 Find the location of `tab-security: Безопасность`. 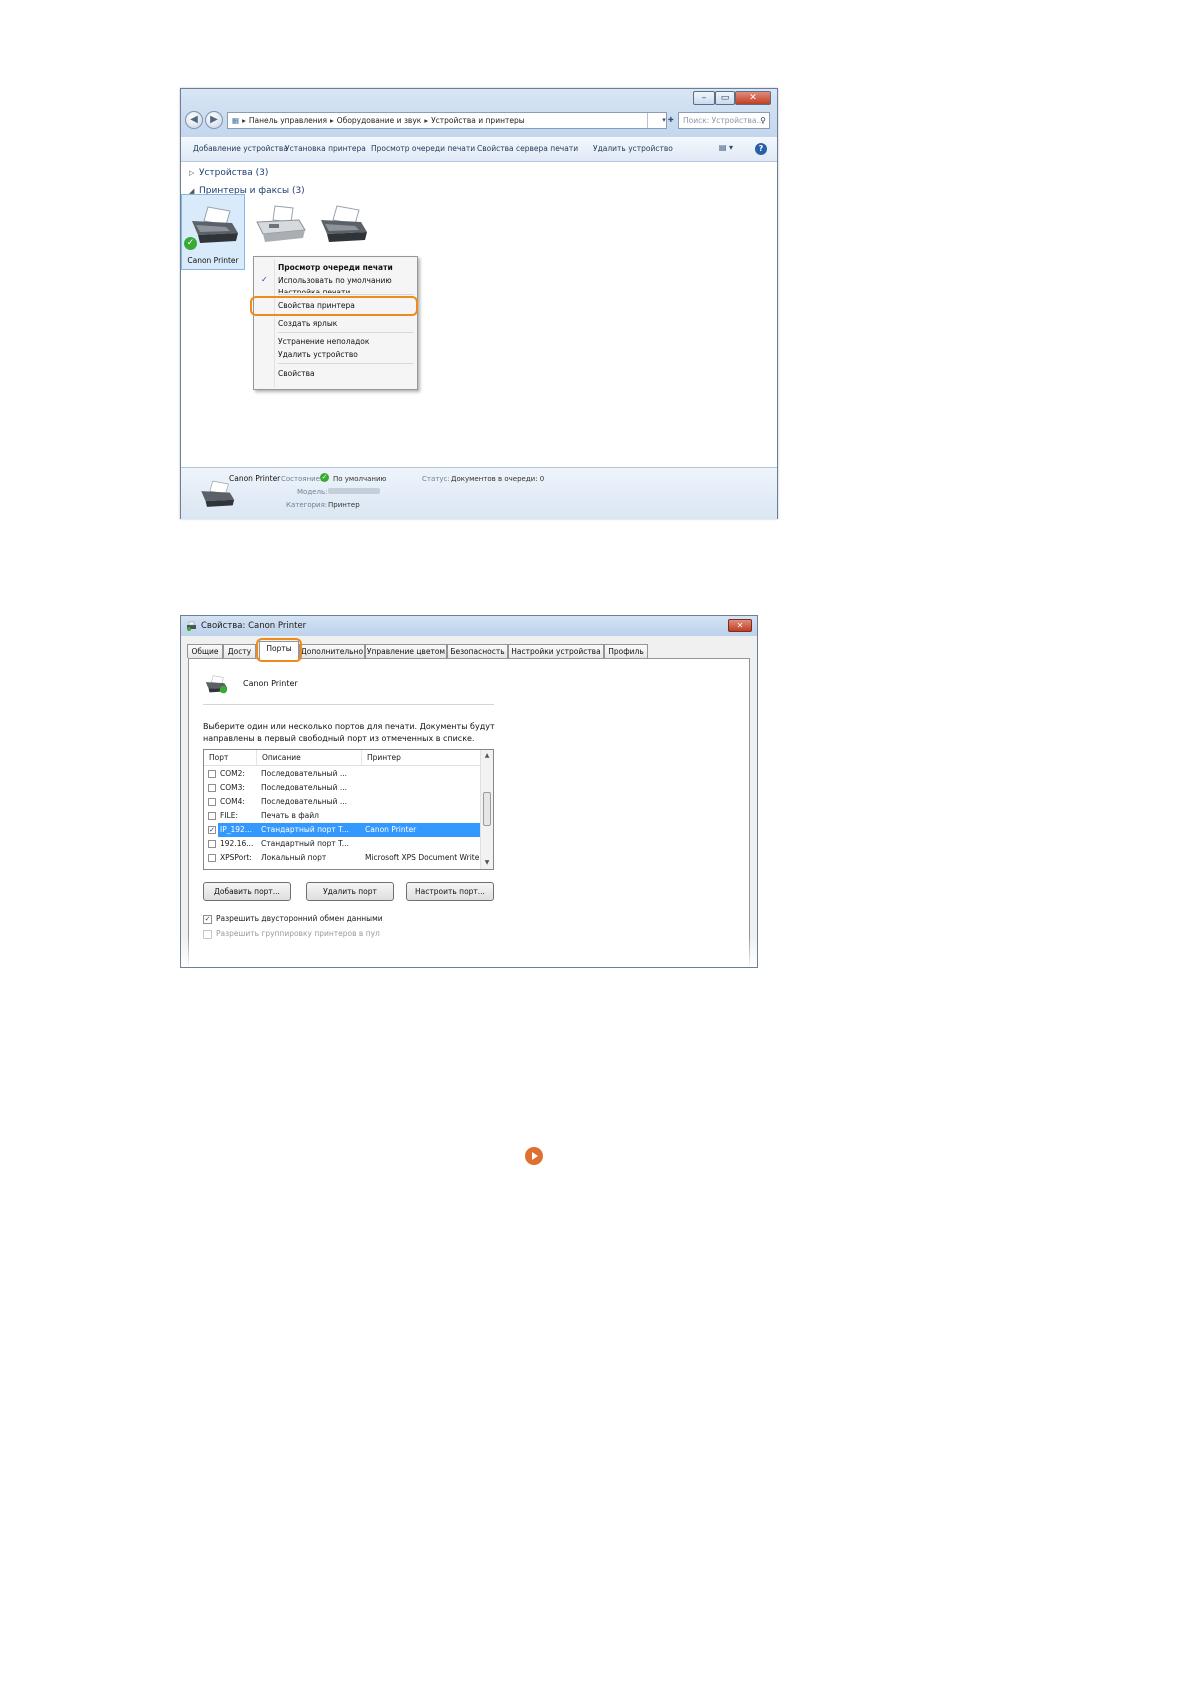

tab-security: Безопасность is located at coordinates (477, 651).